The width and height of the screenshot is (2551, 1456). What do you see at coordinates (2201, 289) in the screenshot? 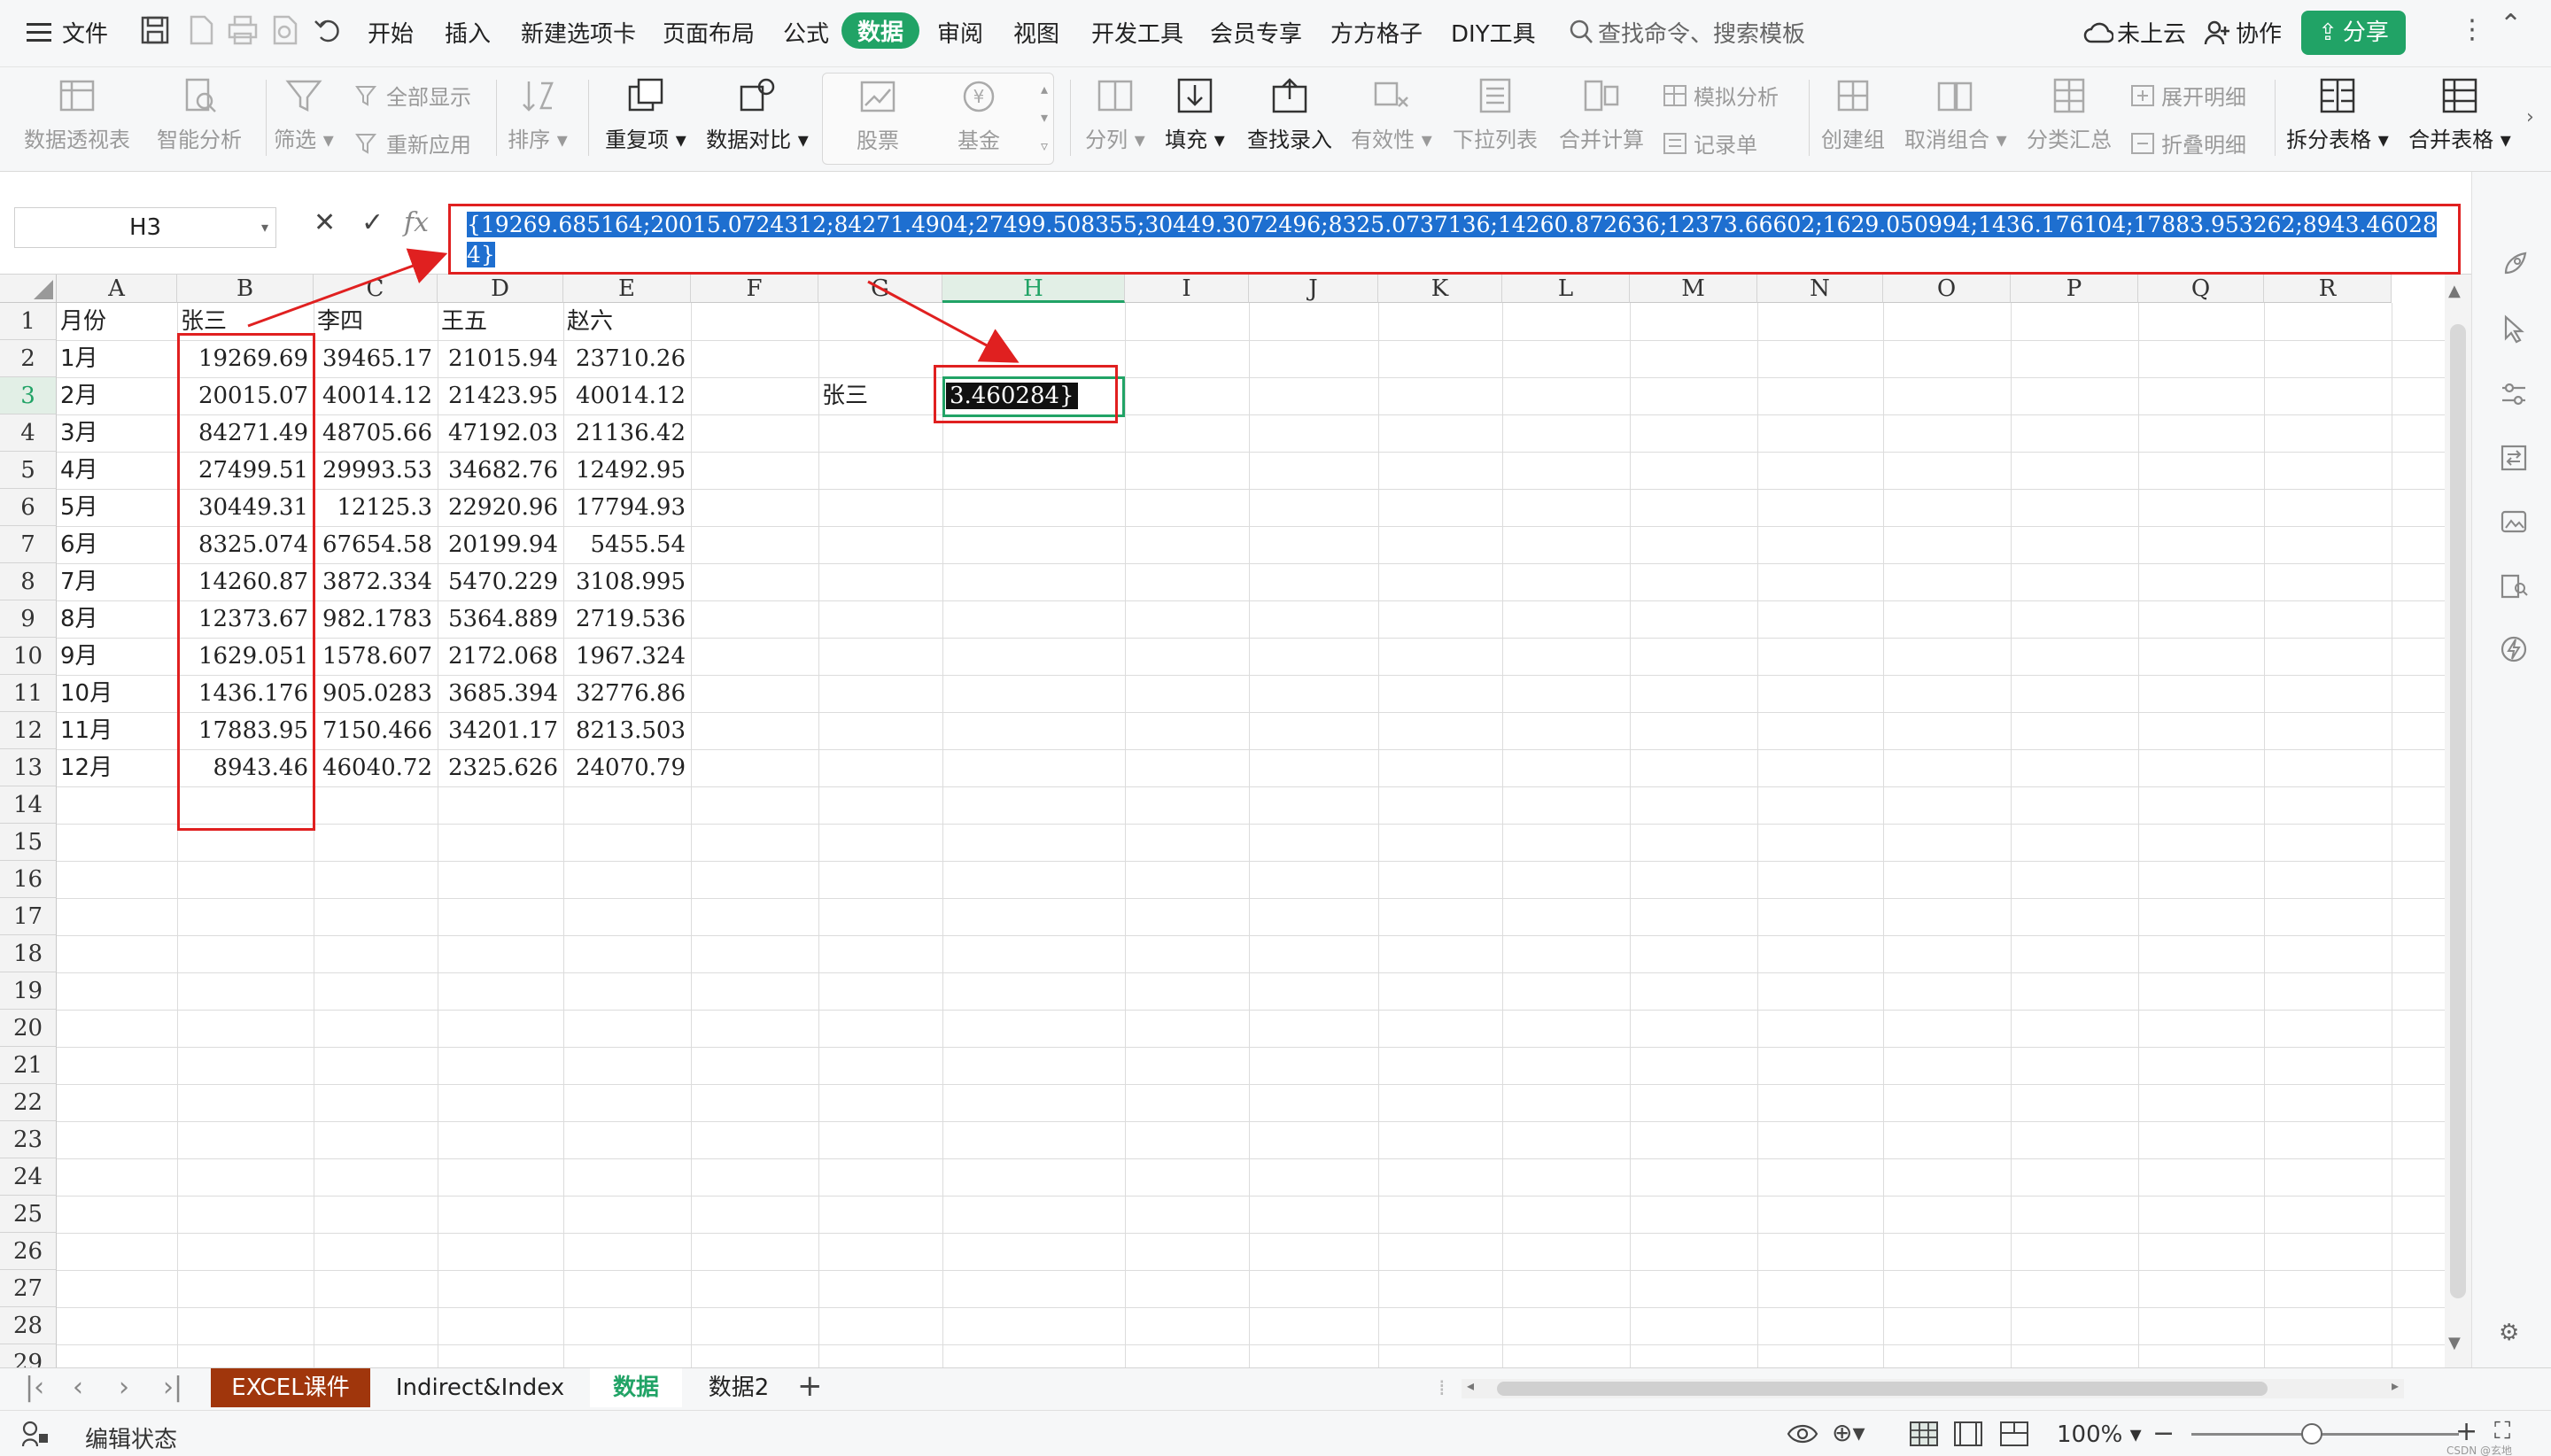
I see `column-header-q: Q` at bounding box center [2201, 289].